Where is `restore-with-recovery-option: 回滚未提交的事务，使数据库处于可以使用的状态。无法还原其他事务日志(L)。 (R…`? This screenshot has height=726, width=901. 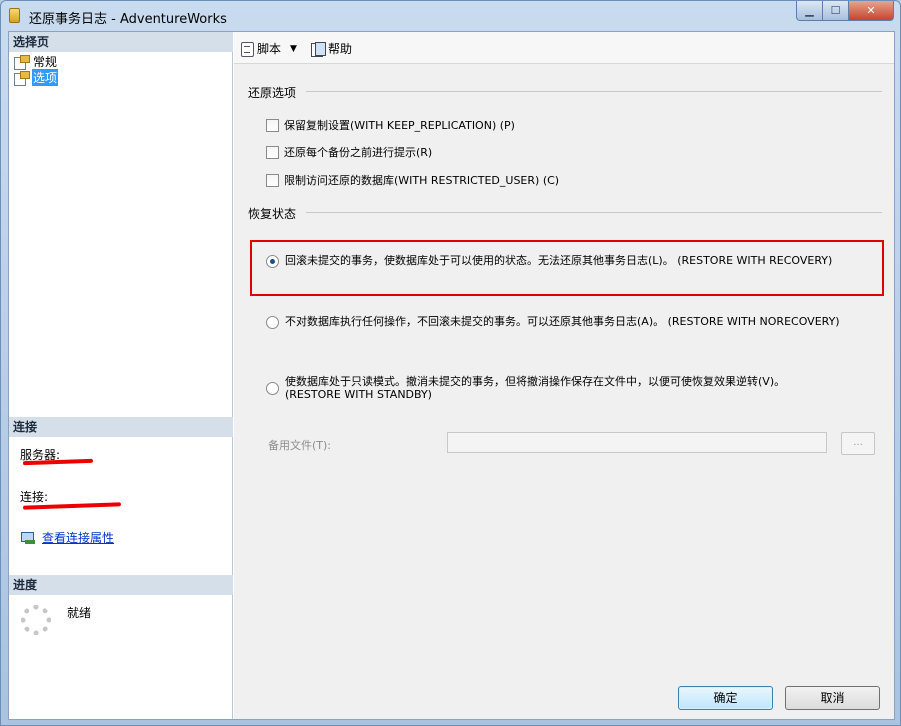 restore-with-recovery-option: 回滚未提交的事务，使数据库处于可以使用的状态。无法还原其他事务日志(L)。 (R… is located at coordinates (549, 261).